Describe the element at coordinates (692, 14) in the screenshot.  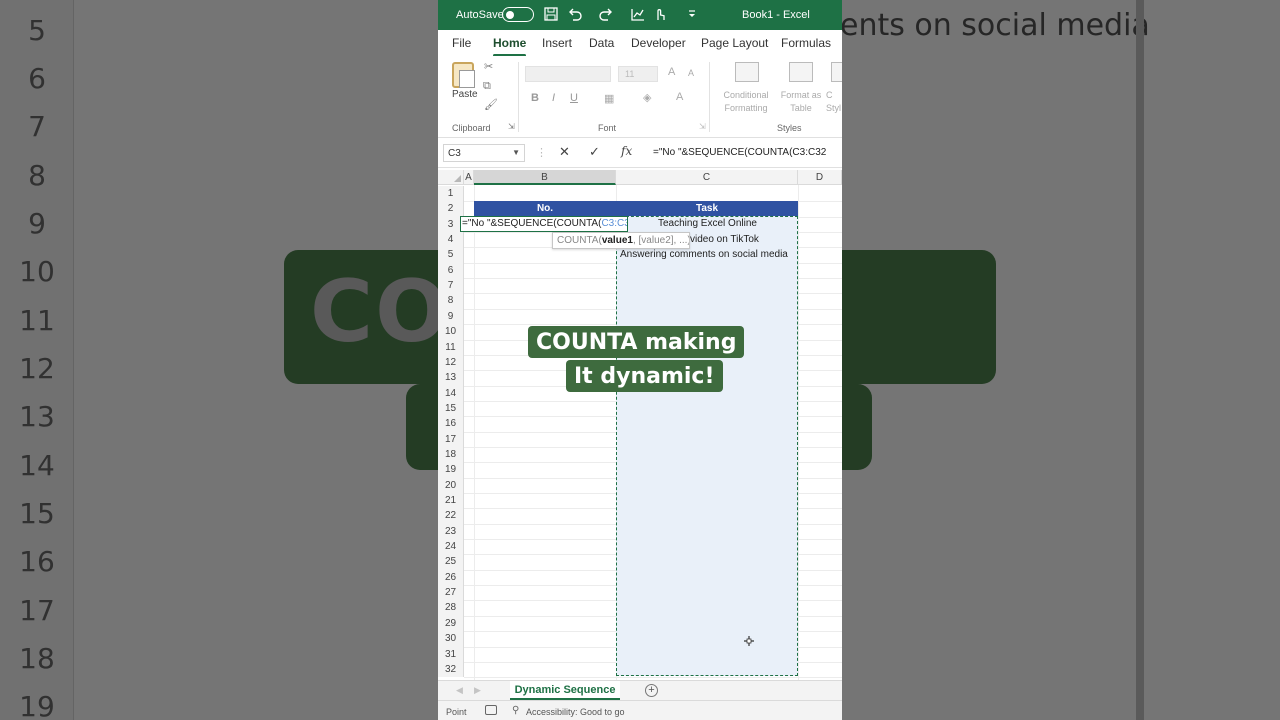
I see `customize-toolbar-icon` at that location.